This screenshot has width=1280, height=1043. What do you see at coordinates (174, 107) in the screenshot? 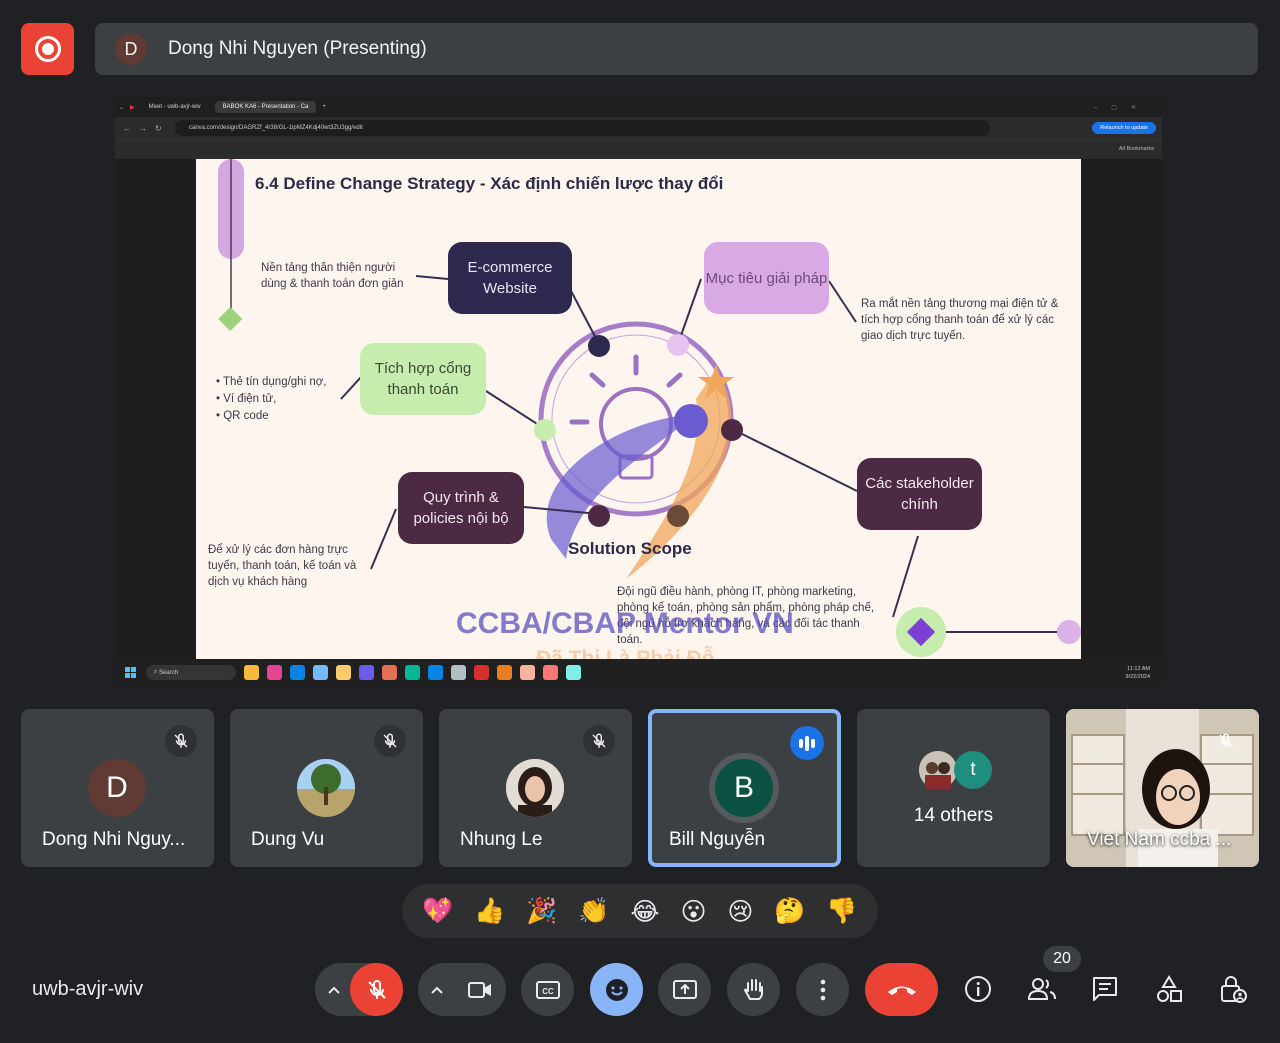
I see `browser-tab-meet: Meet - uwb-avjr-wiv` at bounding box center [174, 107].